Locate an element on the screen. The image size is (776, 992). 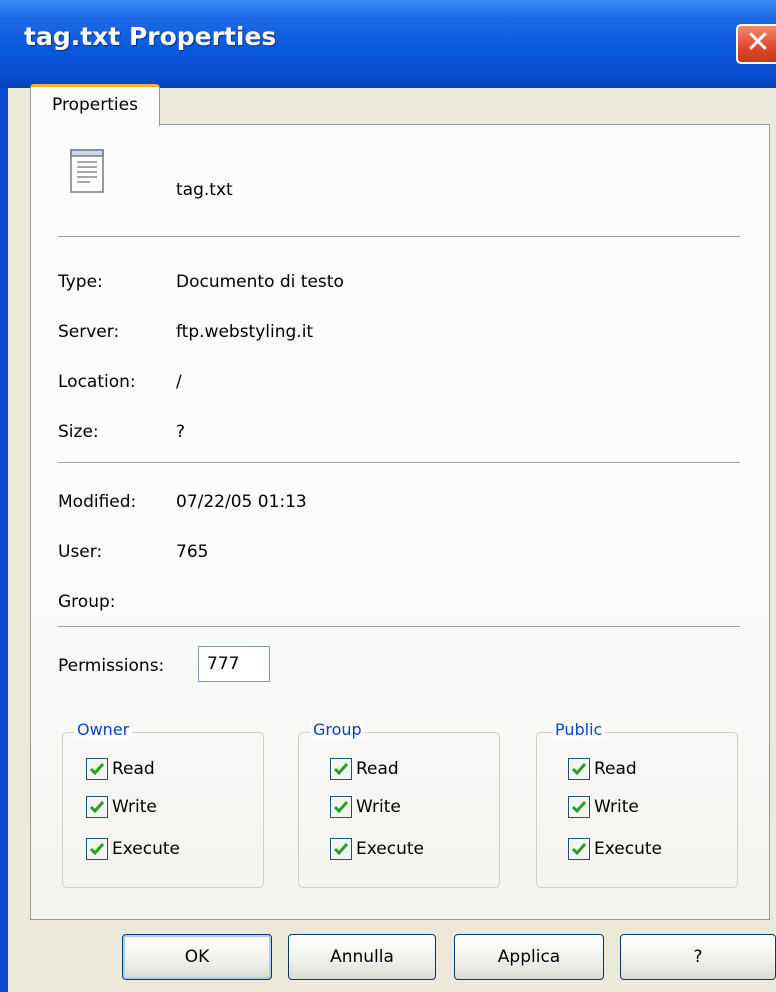
permissions-label: Permissions: is located at coordinates (111, 666).